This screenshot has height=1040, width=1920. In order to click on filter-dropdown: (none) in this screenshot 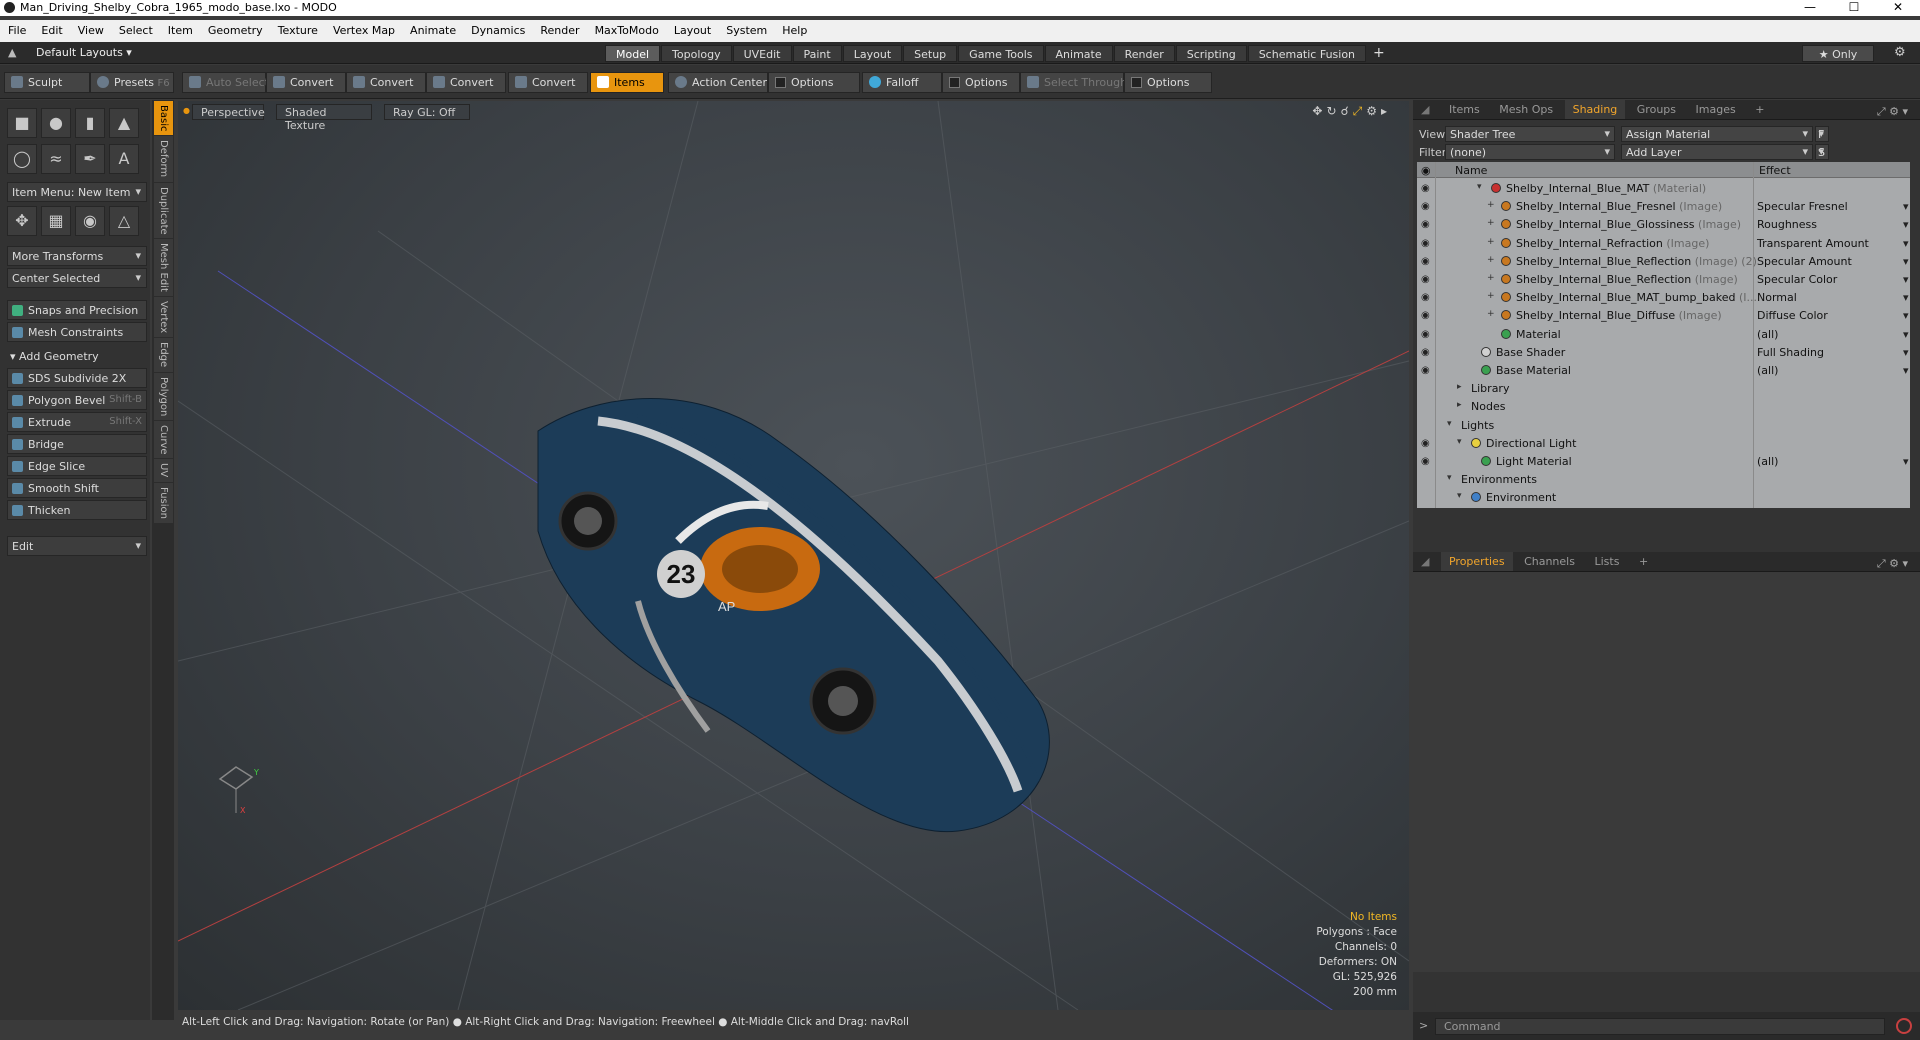, I will do `click(1530, 152)`.